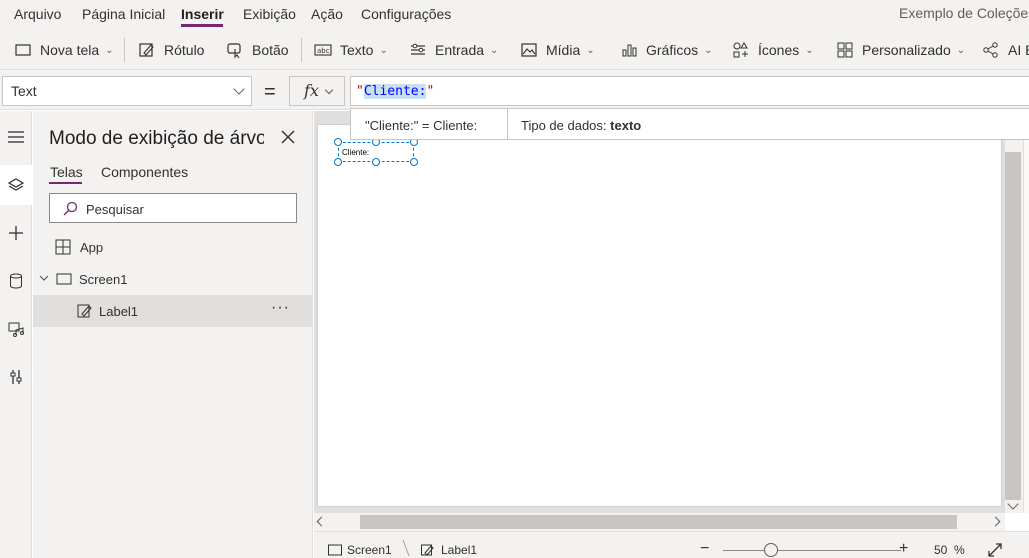  I want to click on input-sliders-icon, so click(418, 49).